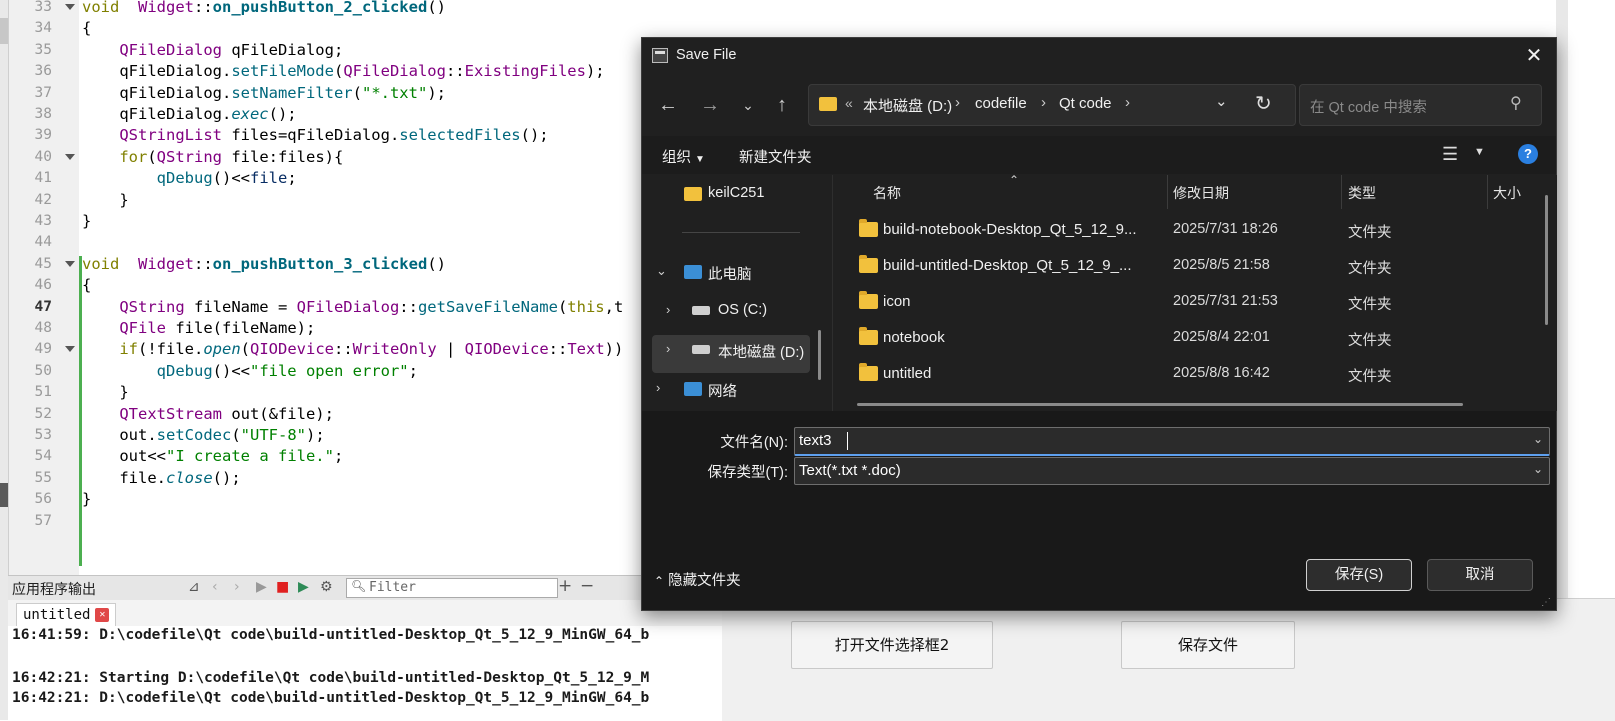 The image size is (1615, 721). I want to click on filetype-select: Text(*.txt *.doc) ⌄, so click(1172, 471).